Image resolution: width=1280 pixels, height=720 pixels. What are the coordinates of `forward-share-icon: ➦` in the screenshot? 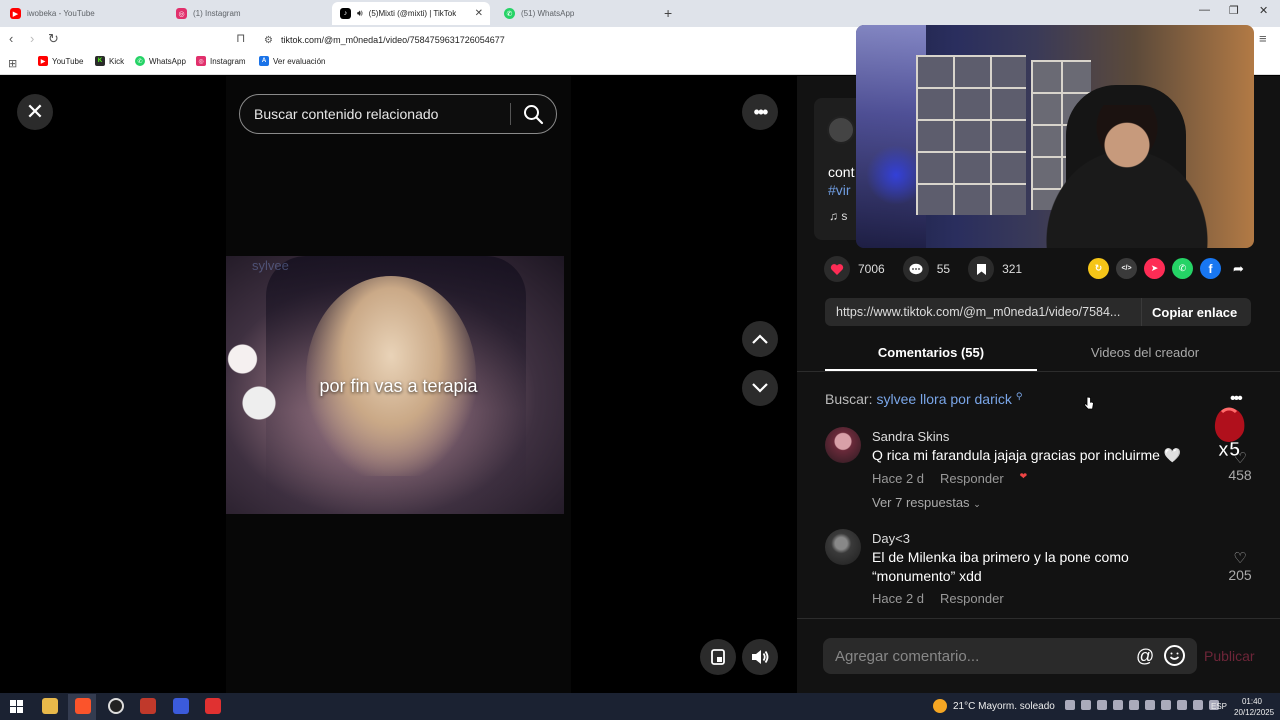 It's located at (1238, 268).